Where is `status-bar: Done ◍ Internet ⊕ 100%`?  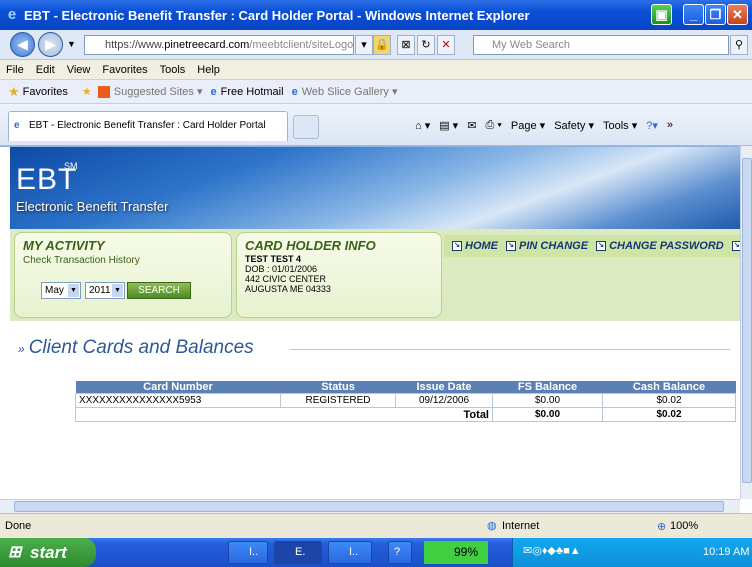 status-bar: Done ◍ Internet ⊕ 100% is located at coordinates (376, 525).